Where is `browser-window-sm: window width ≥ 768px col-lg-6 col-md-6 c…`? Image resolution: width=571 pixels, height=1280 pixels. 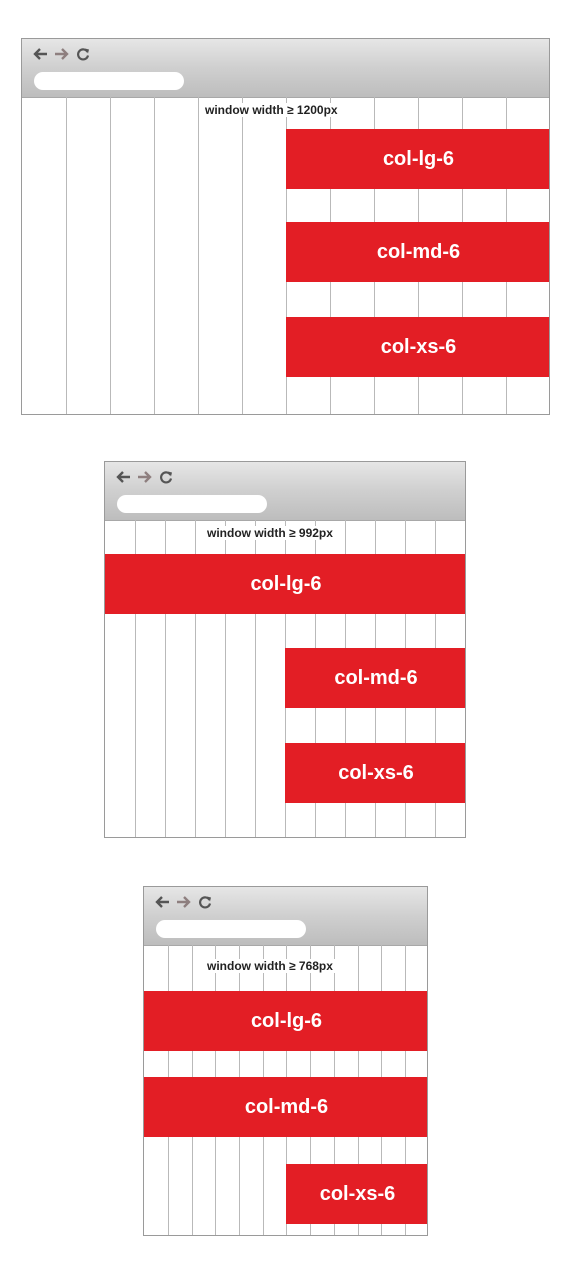
browser-window-sm: window width ≥ 768px col-lg-6 col-md-6 c… is located at coordinates (285, 1061).